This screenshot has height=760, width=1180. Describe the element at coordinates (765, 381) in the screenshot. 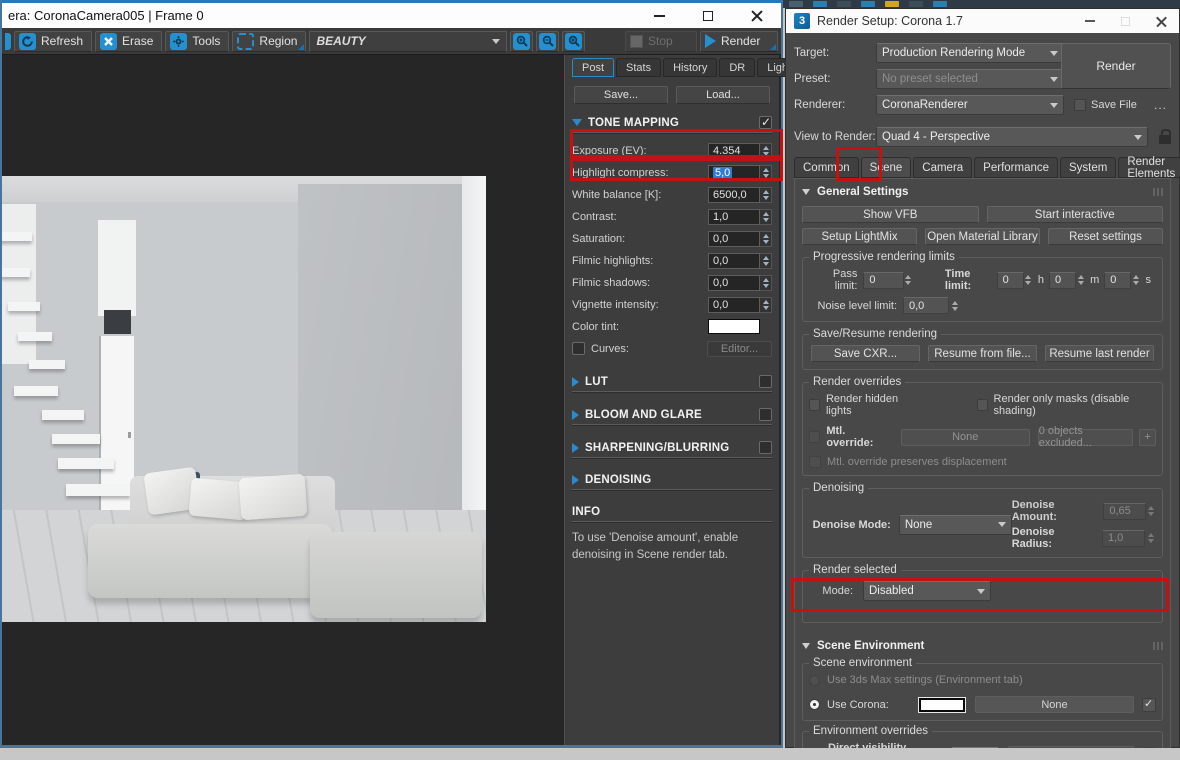

I see `lut-checkbox` at that location.